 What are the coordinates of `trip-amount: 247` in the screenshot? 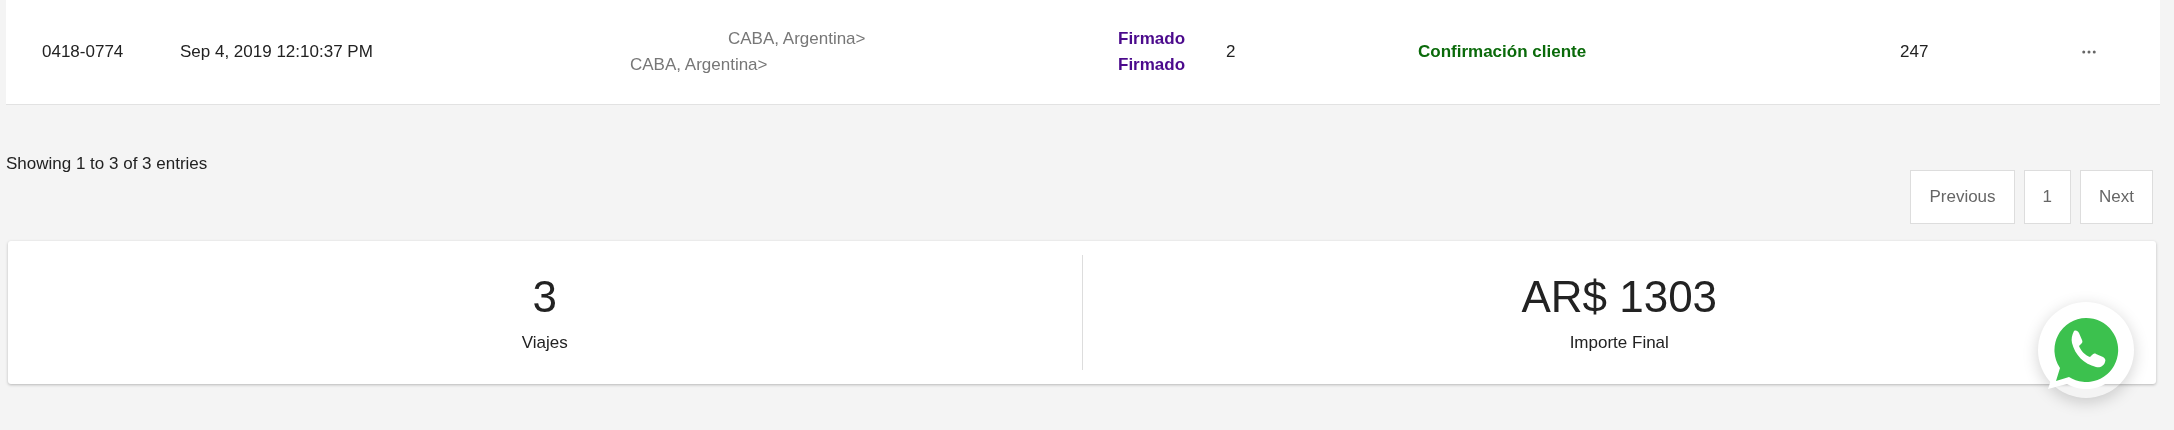 It's located at (1915, 52).